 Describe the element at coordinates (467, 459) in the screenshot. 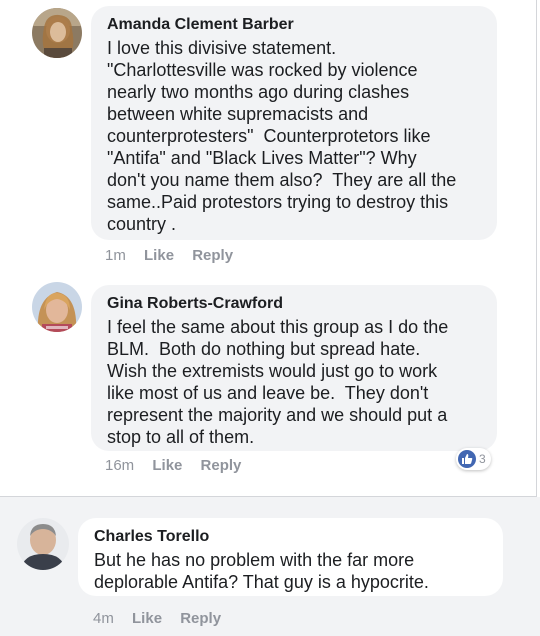

I see `thumbs-up-icon` at that location.